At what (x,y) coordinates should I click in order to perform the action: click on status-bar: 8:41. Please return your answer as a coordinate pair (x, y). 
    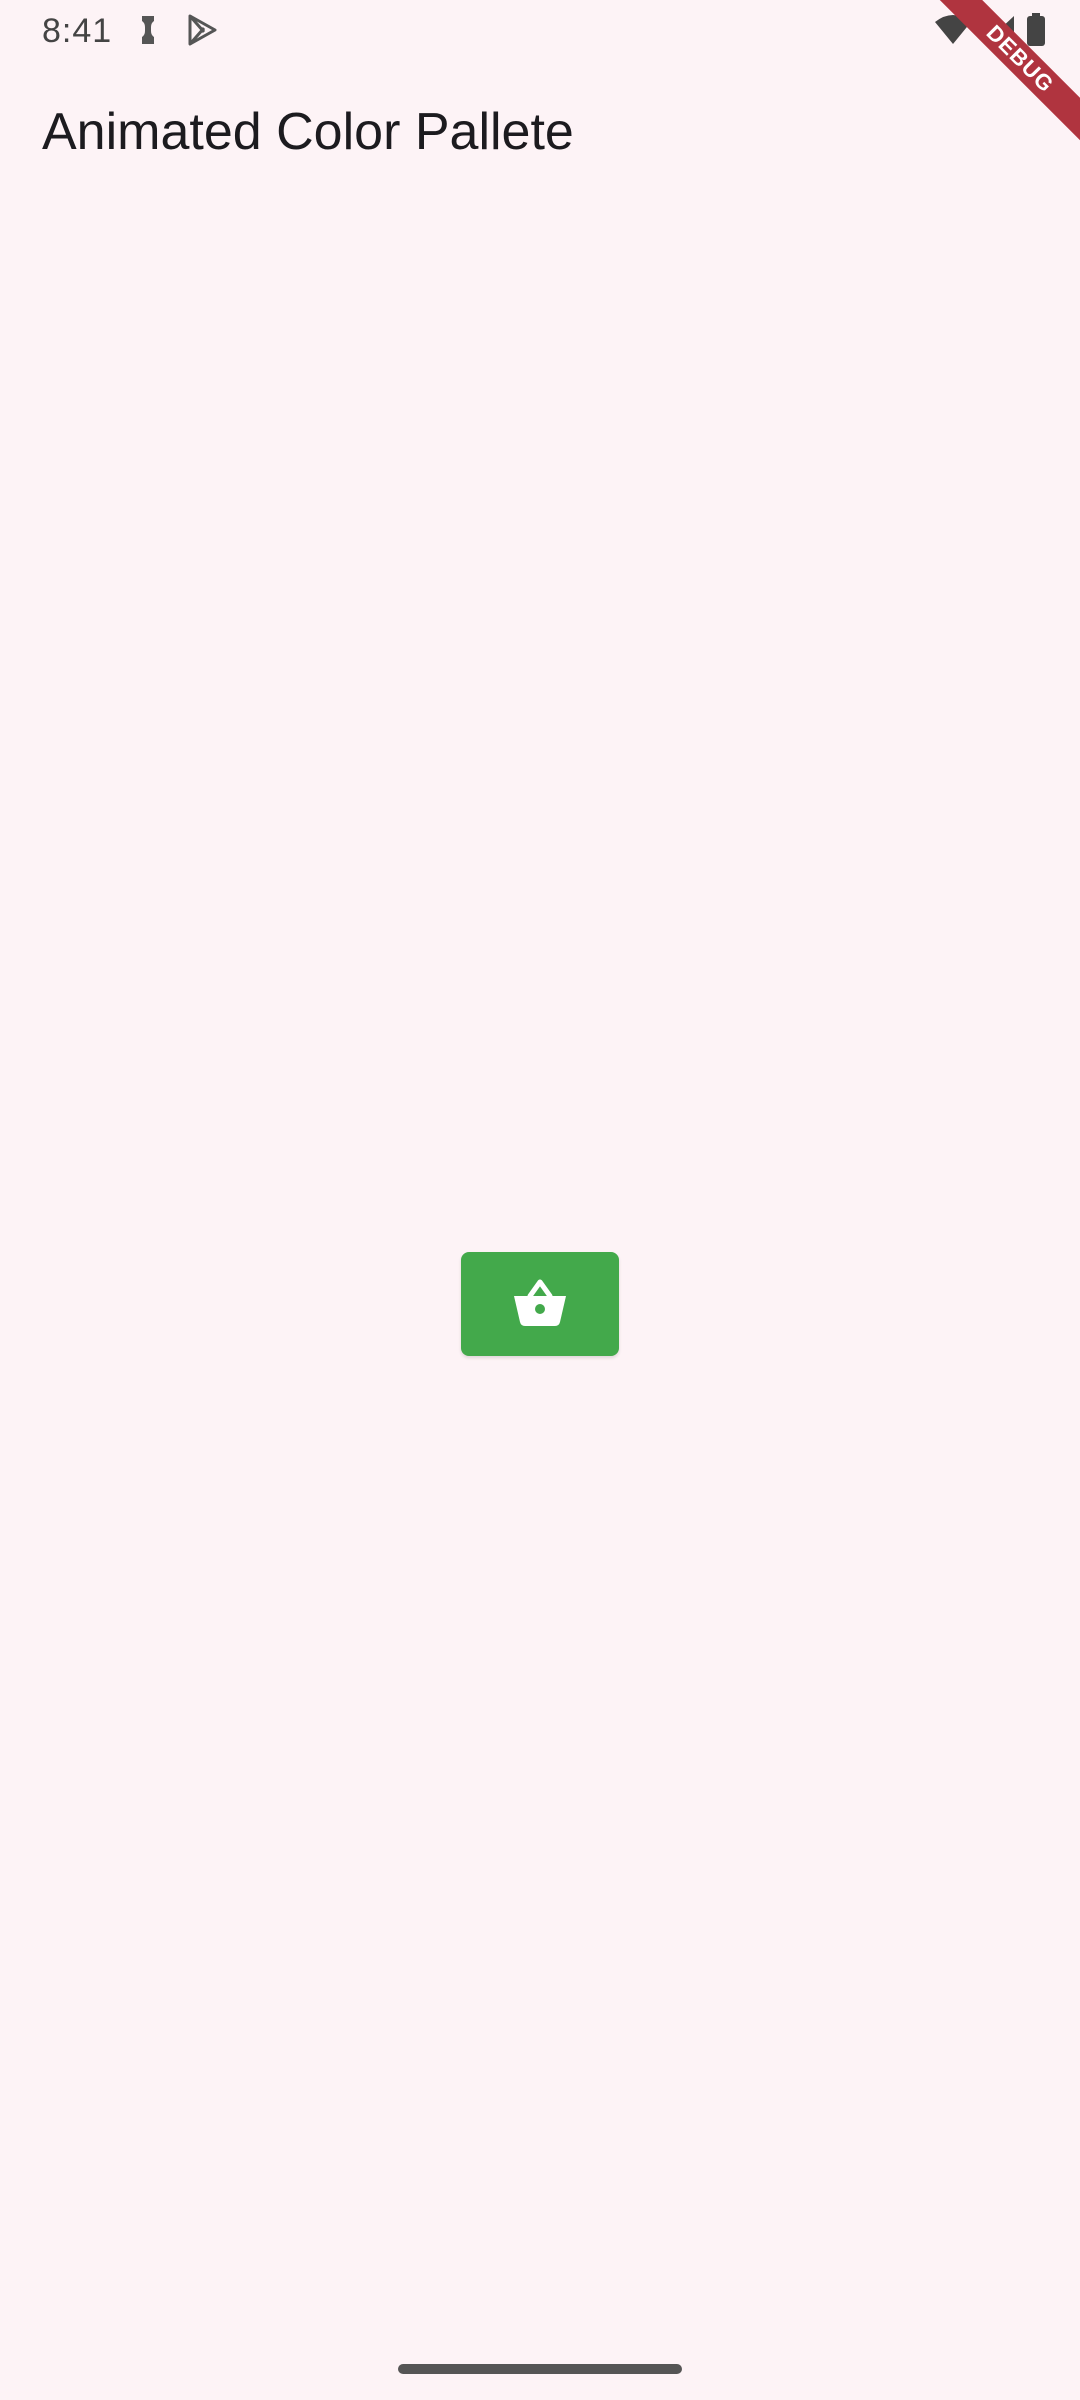
    Looking at the image, I should click on (540, 32).